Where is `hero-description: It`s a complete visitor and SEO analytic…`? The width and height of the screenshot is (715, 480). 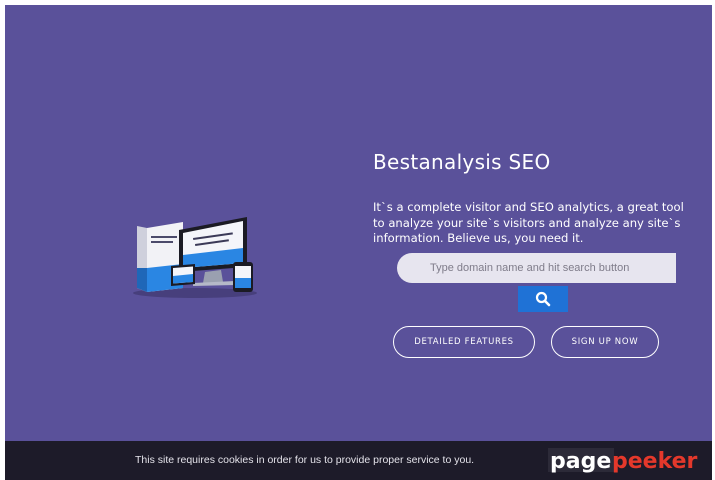
hero-description: It`s a complete visitor and SEO analytic… is located at coordinates (528, 222).